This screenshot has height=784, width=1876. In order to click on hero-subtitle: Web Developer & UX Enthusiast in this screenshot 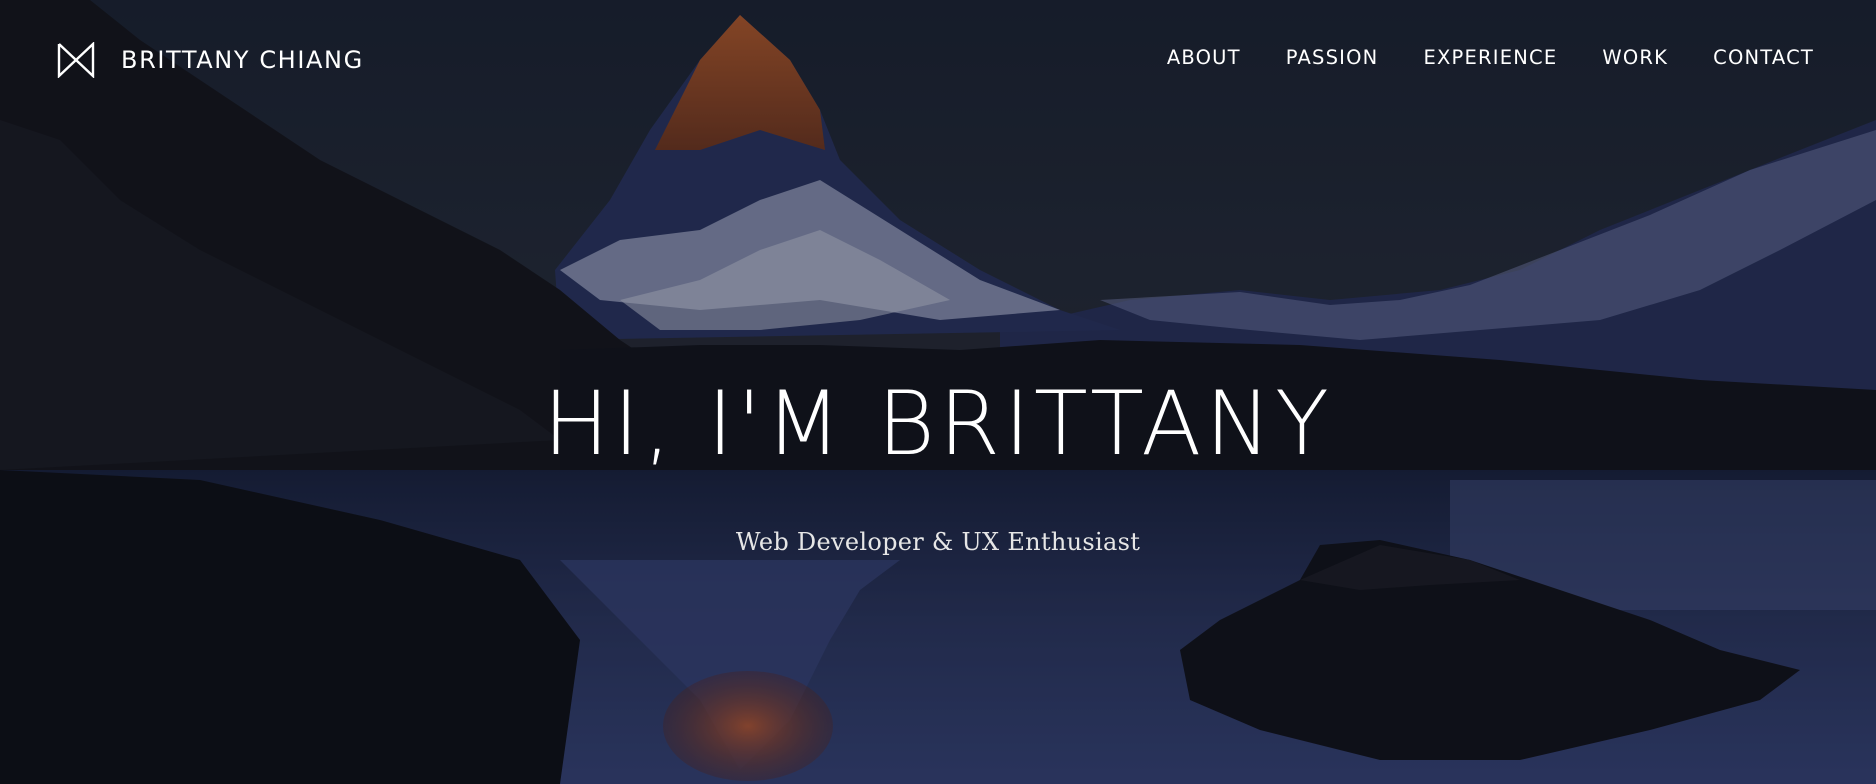, I will do `click(938, 542)`.